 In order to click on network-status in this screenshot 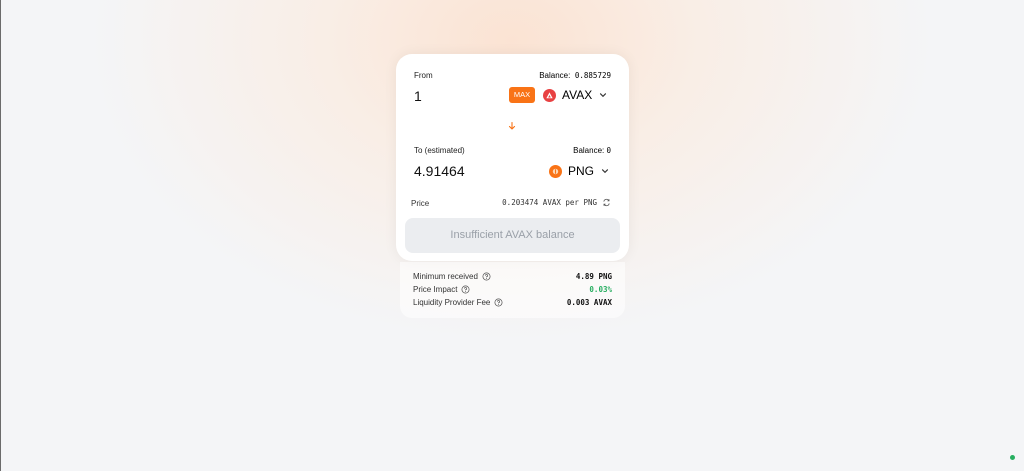, I will do `click(1012, 457)`.